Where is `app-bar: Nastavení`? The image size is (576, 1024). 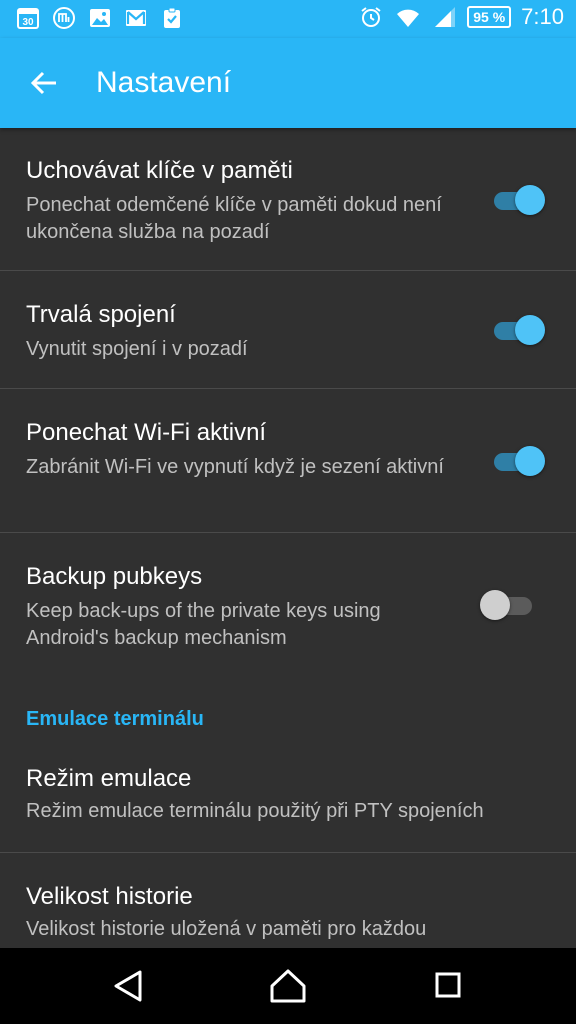 app-bar: Nastavení is located at coordinates (288, 83).